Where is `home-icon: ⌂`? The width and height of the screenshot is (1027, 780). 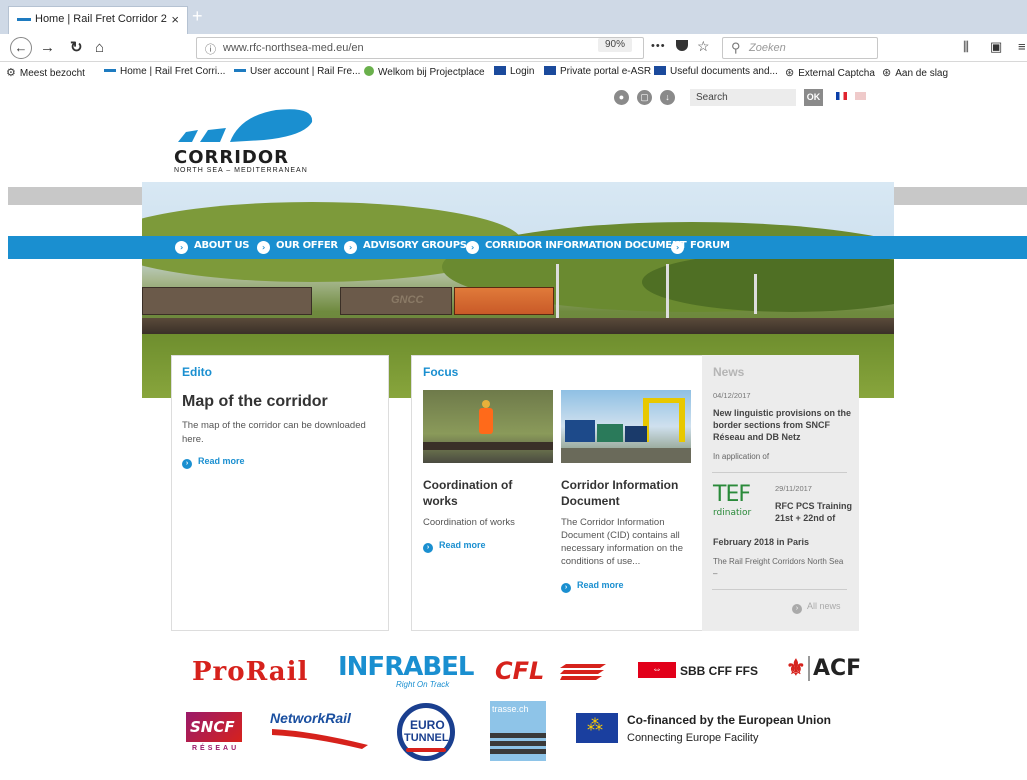 home-icon: ⌂ is located at coordinates (99, 48).